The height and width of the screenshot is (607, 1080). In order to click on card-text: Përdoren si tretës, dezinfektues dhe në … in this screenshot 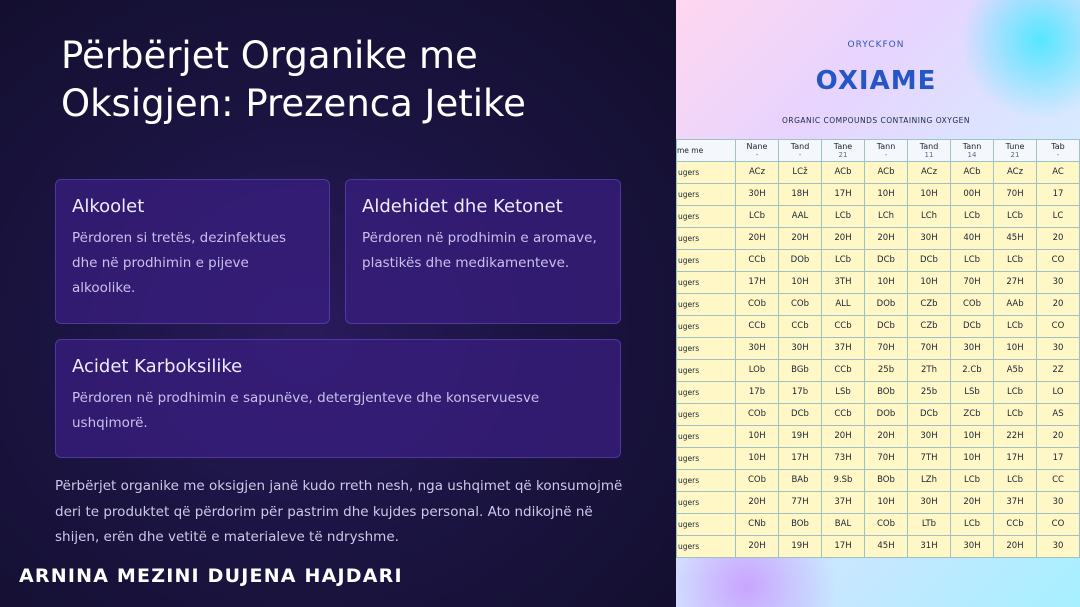, I will do `click(179, 263)`.